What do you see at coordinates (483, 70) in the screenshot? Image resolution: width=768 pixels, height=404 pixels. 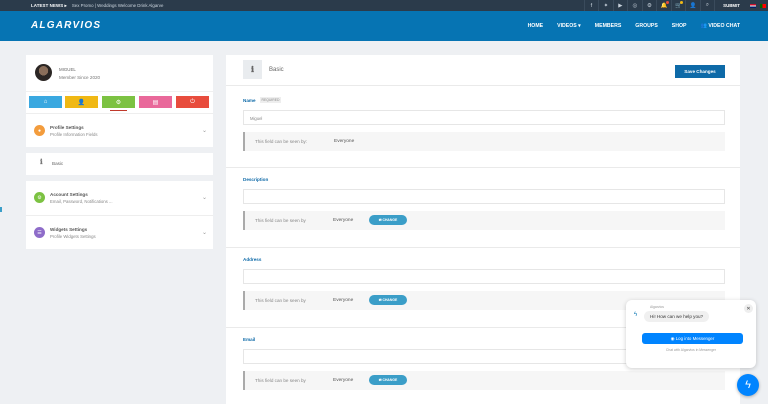 I see `panel-header: ℹ Basic Save Changes` at bounding box center [483, 70].